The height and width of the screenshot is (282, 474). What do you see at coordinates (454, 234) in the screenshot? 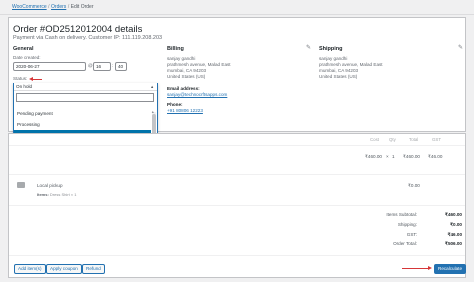
I see `gst-total-value: ₹46.00` at bounding box center [454, 234].